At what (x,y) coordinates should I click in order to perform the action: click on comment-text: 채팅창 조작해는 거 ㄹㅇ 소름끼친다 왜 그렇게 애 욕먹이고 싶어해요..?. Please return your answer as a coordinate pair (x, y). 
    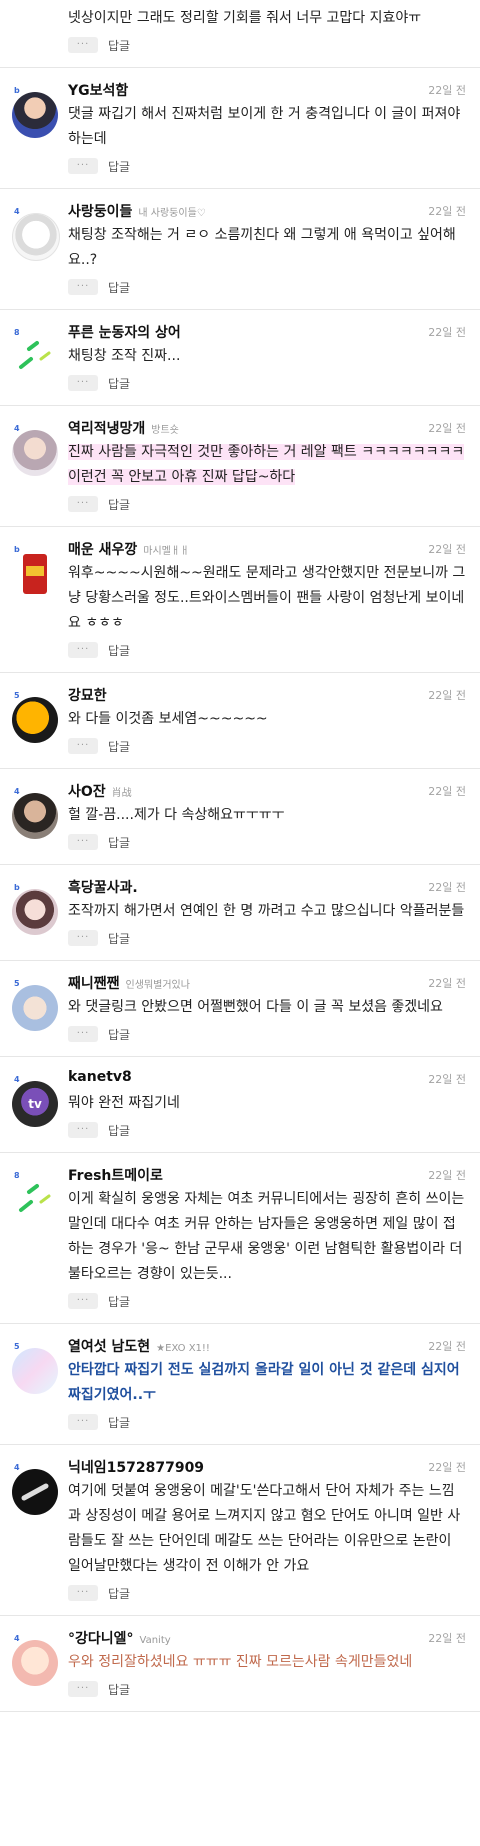
    Looking at the image, I should click on (262, 247).